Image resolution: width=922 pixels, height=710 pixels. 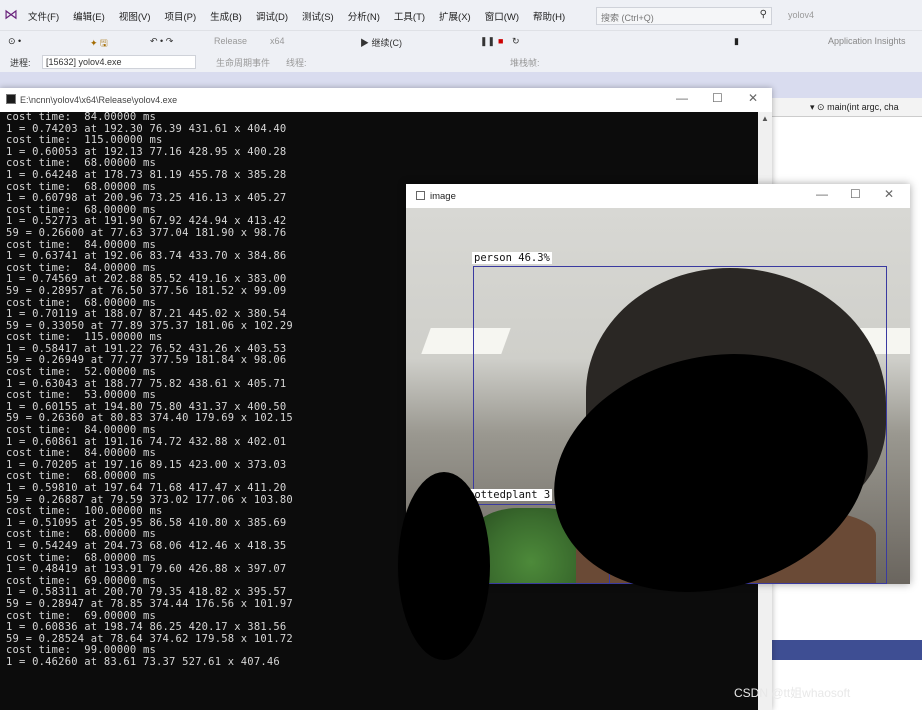 What do you see at coordinates (296, 63) in the screenshot?
I see `thread-label: 线程:` at bounding box center [296, 63].